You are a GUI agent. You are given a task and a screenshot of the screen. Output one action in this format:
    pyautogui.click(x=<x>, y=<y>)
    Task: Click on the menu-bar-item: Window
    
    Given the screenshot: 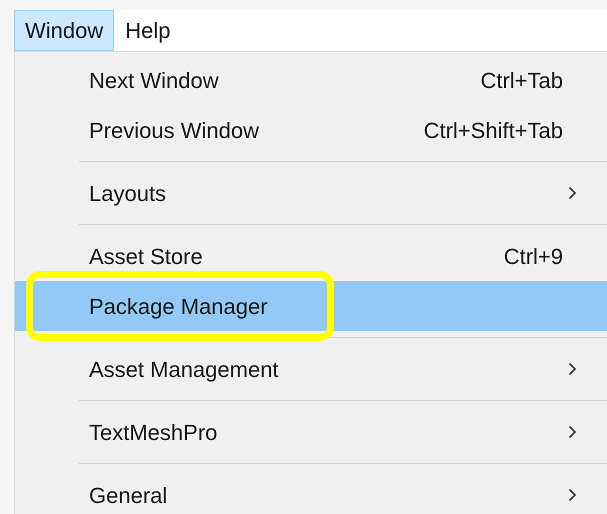 What is the action you would take?
    pyautogui.click(x=64, y=30)
    